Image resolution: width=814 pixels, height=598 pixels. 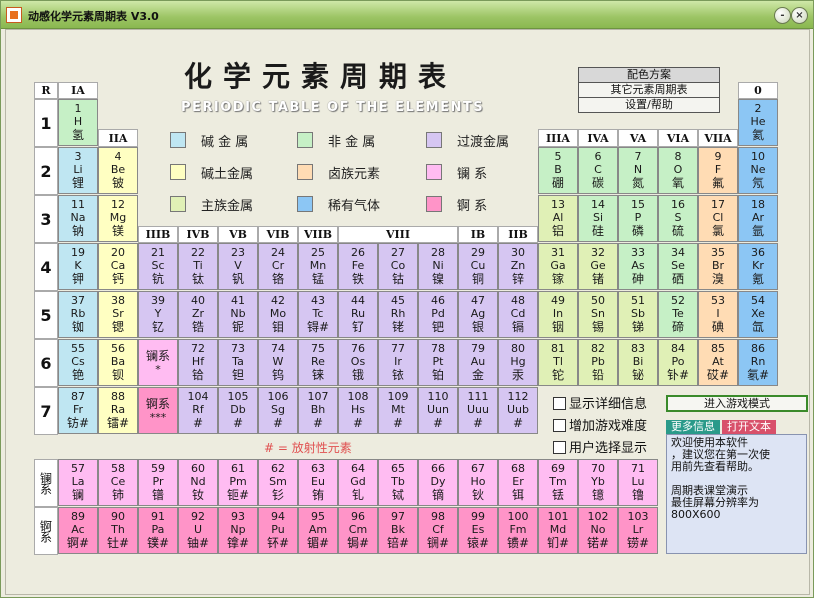 I want to click on element-cell: 83 Bi 铋, so click(x=638, y=362).